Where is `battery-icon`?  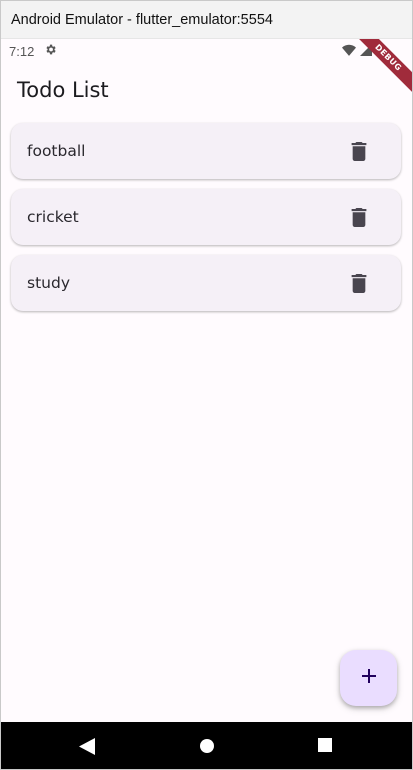 battery-icon is located at coordinates (380, 51).